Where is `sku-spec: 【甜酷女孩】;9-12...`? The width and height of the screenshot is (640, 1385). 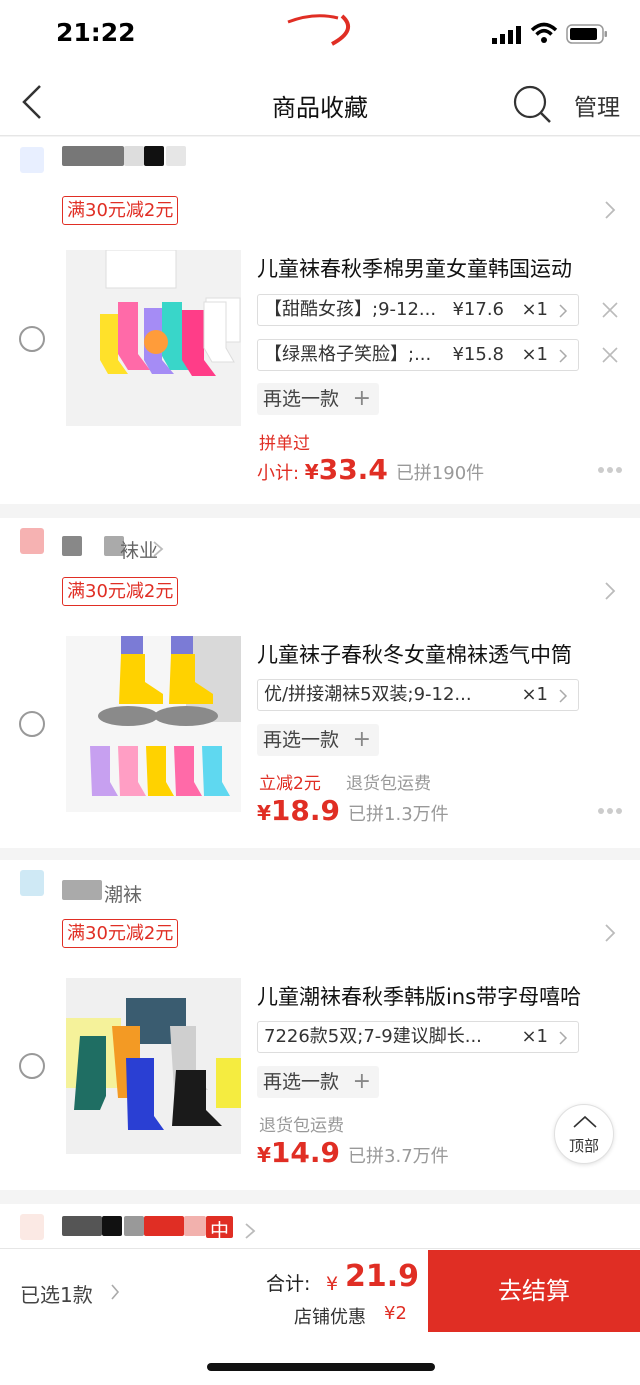
sku-spec: 【甜酷女孩】;9-12... is located at coordinates (350, 309).